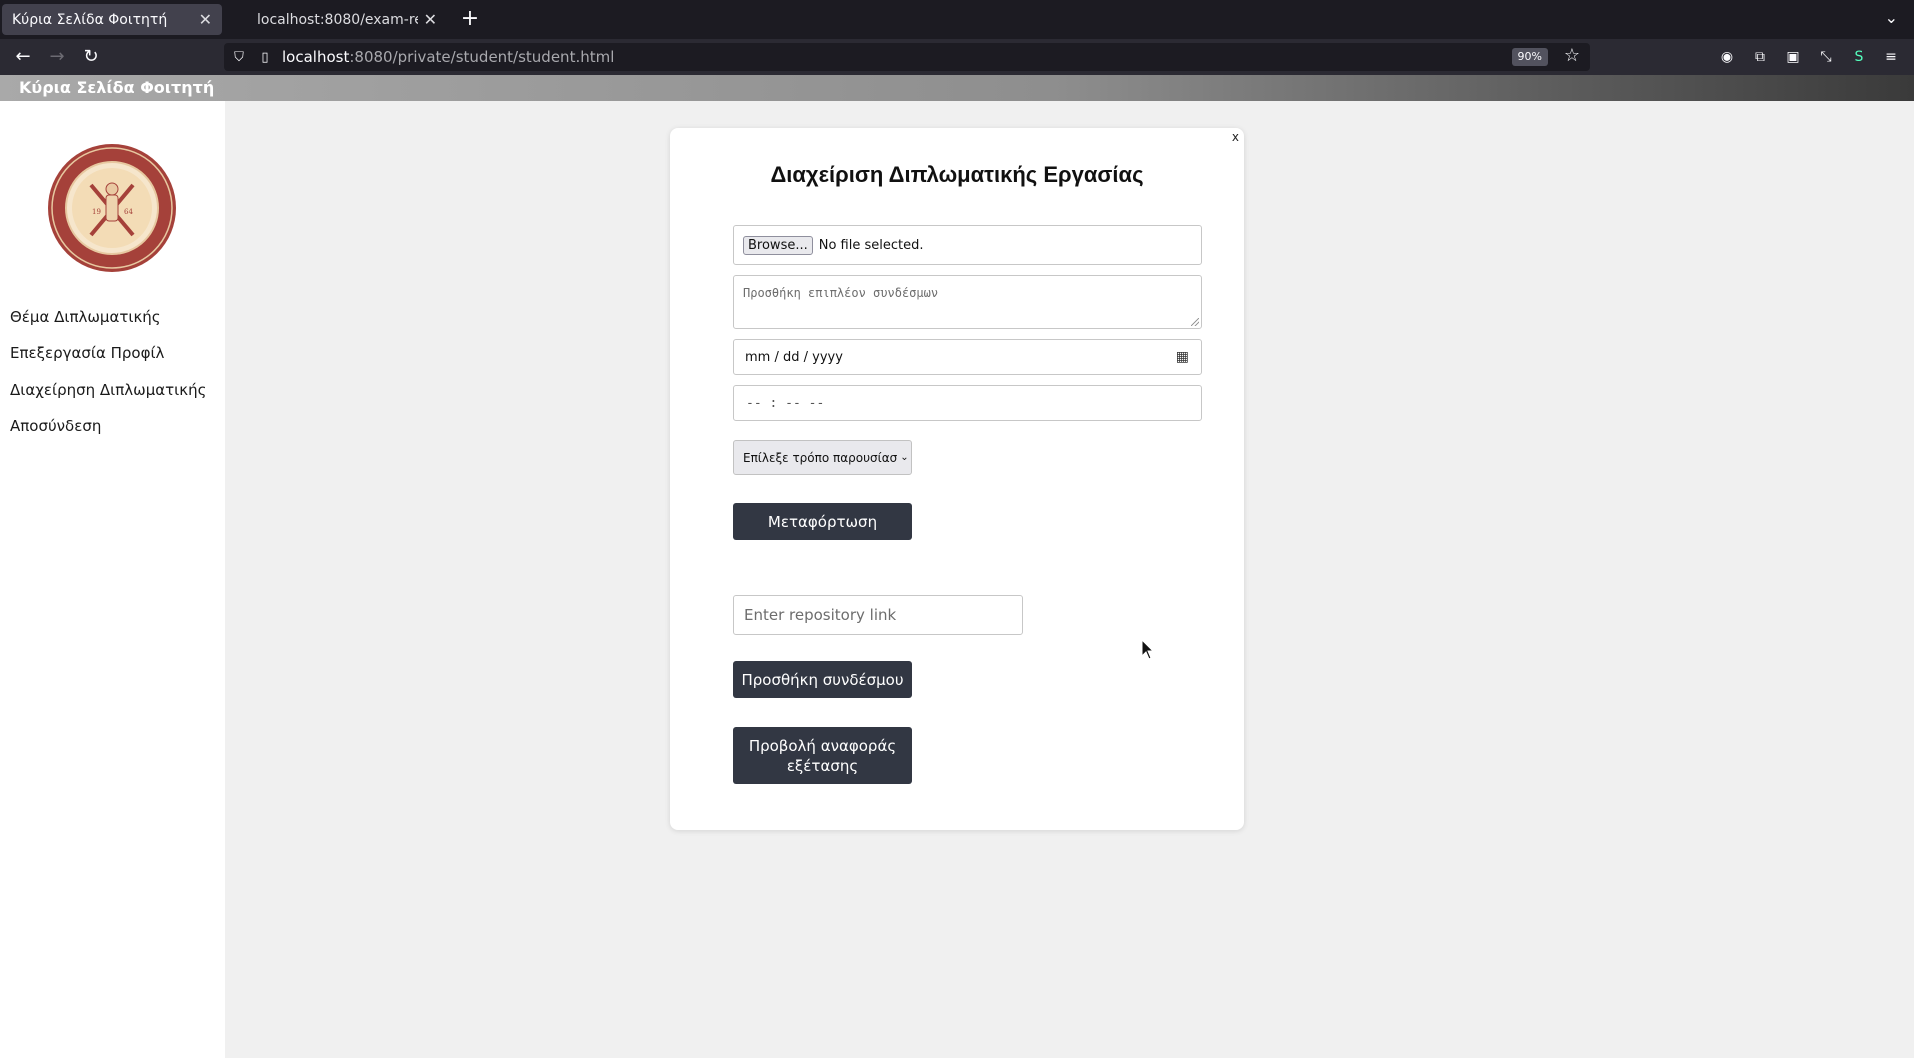  I want to click on presentation-select-value: Επίλεξε τρόπο παρουσίασ, so click(820, 457).